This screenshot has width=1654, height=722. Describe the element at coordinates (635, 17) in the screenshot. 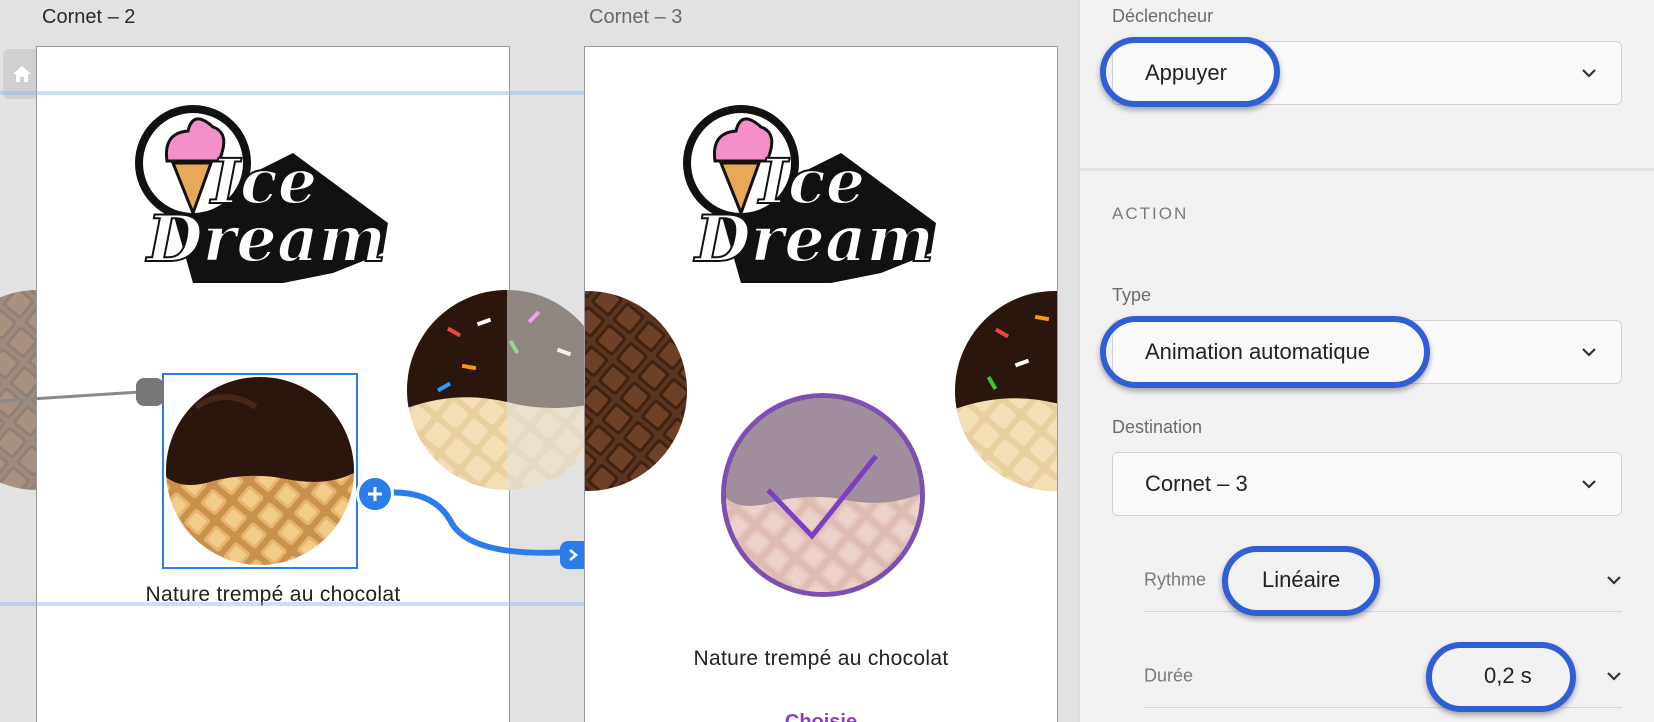

I see `artboard-title: Cornet – 3` at that location.